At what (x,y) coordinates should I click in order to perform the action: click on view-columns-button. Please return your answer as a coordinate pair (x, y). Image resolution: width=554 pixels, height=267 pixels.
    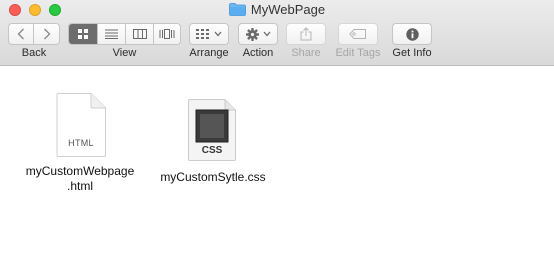
    Looking at the image, I should click on (139, 34).